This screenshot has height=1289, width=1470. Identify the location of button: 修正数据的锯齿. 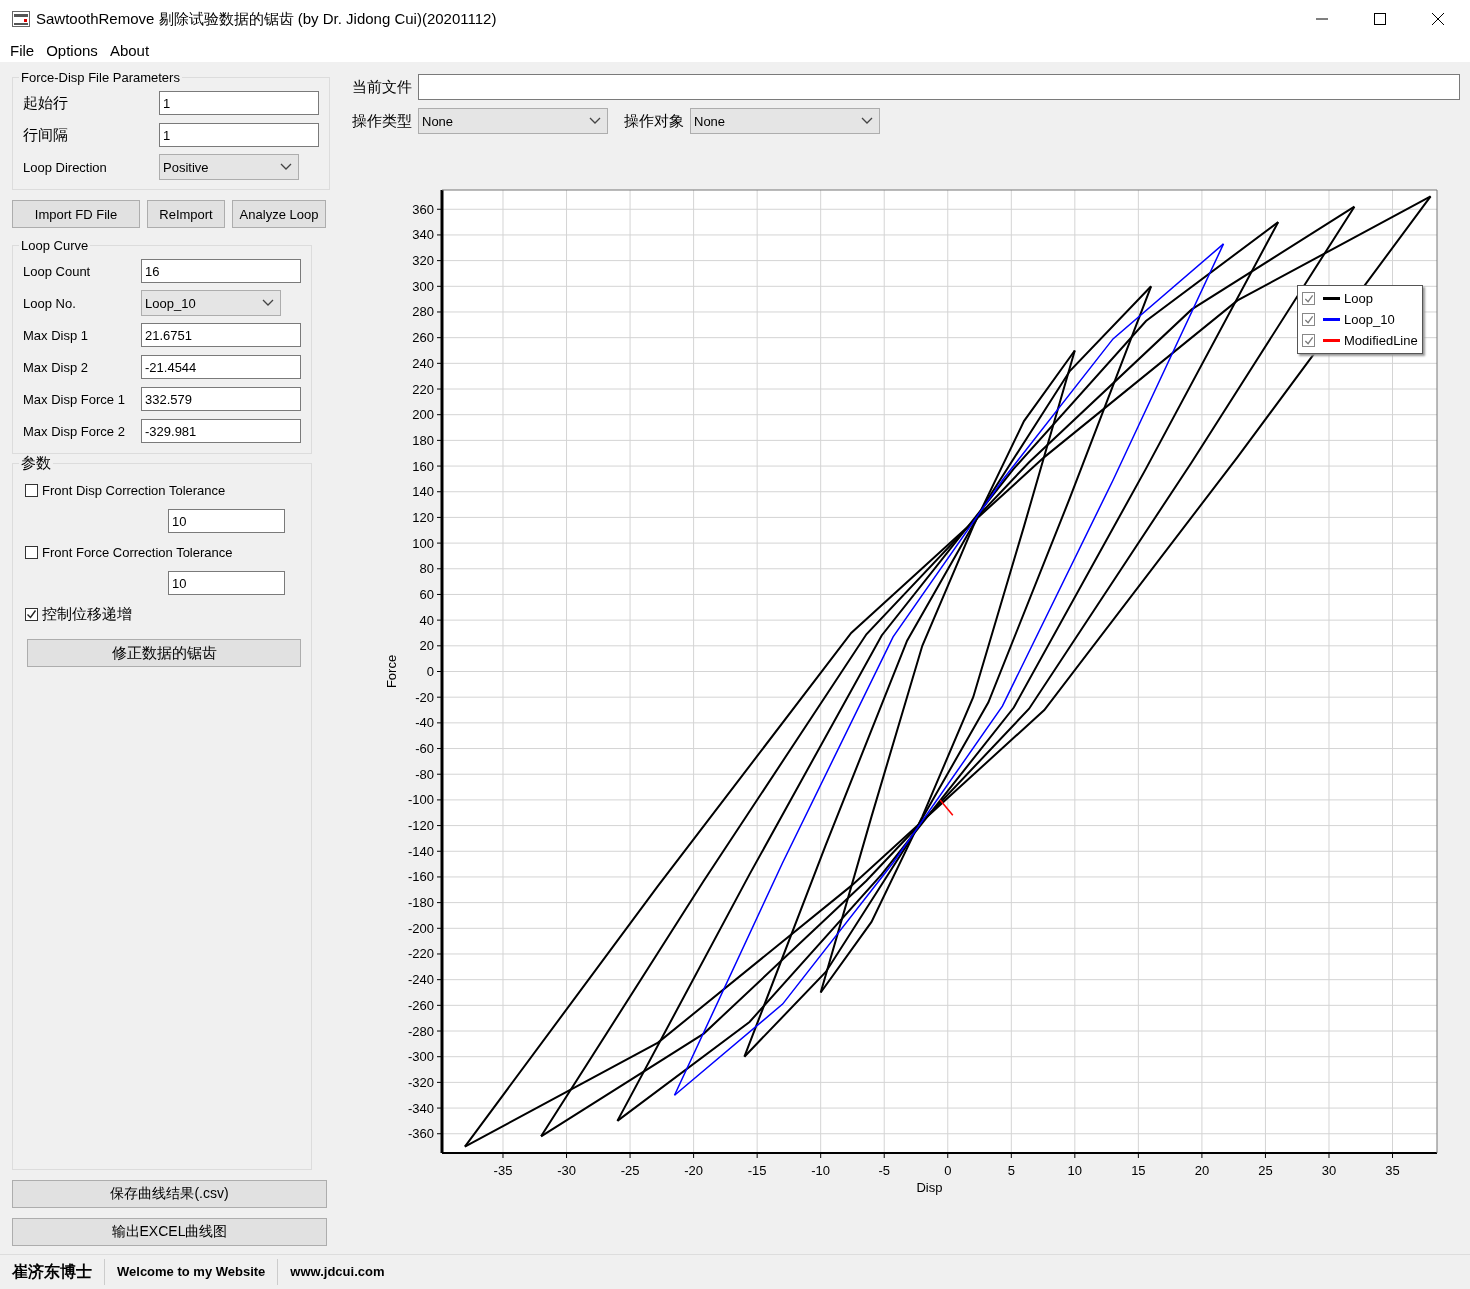
(164, 653).